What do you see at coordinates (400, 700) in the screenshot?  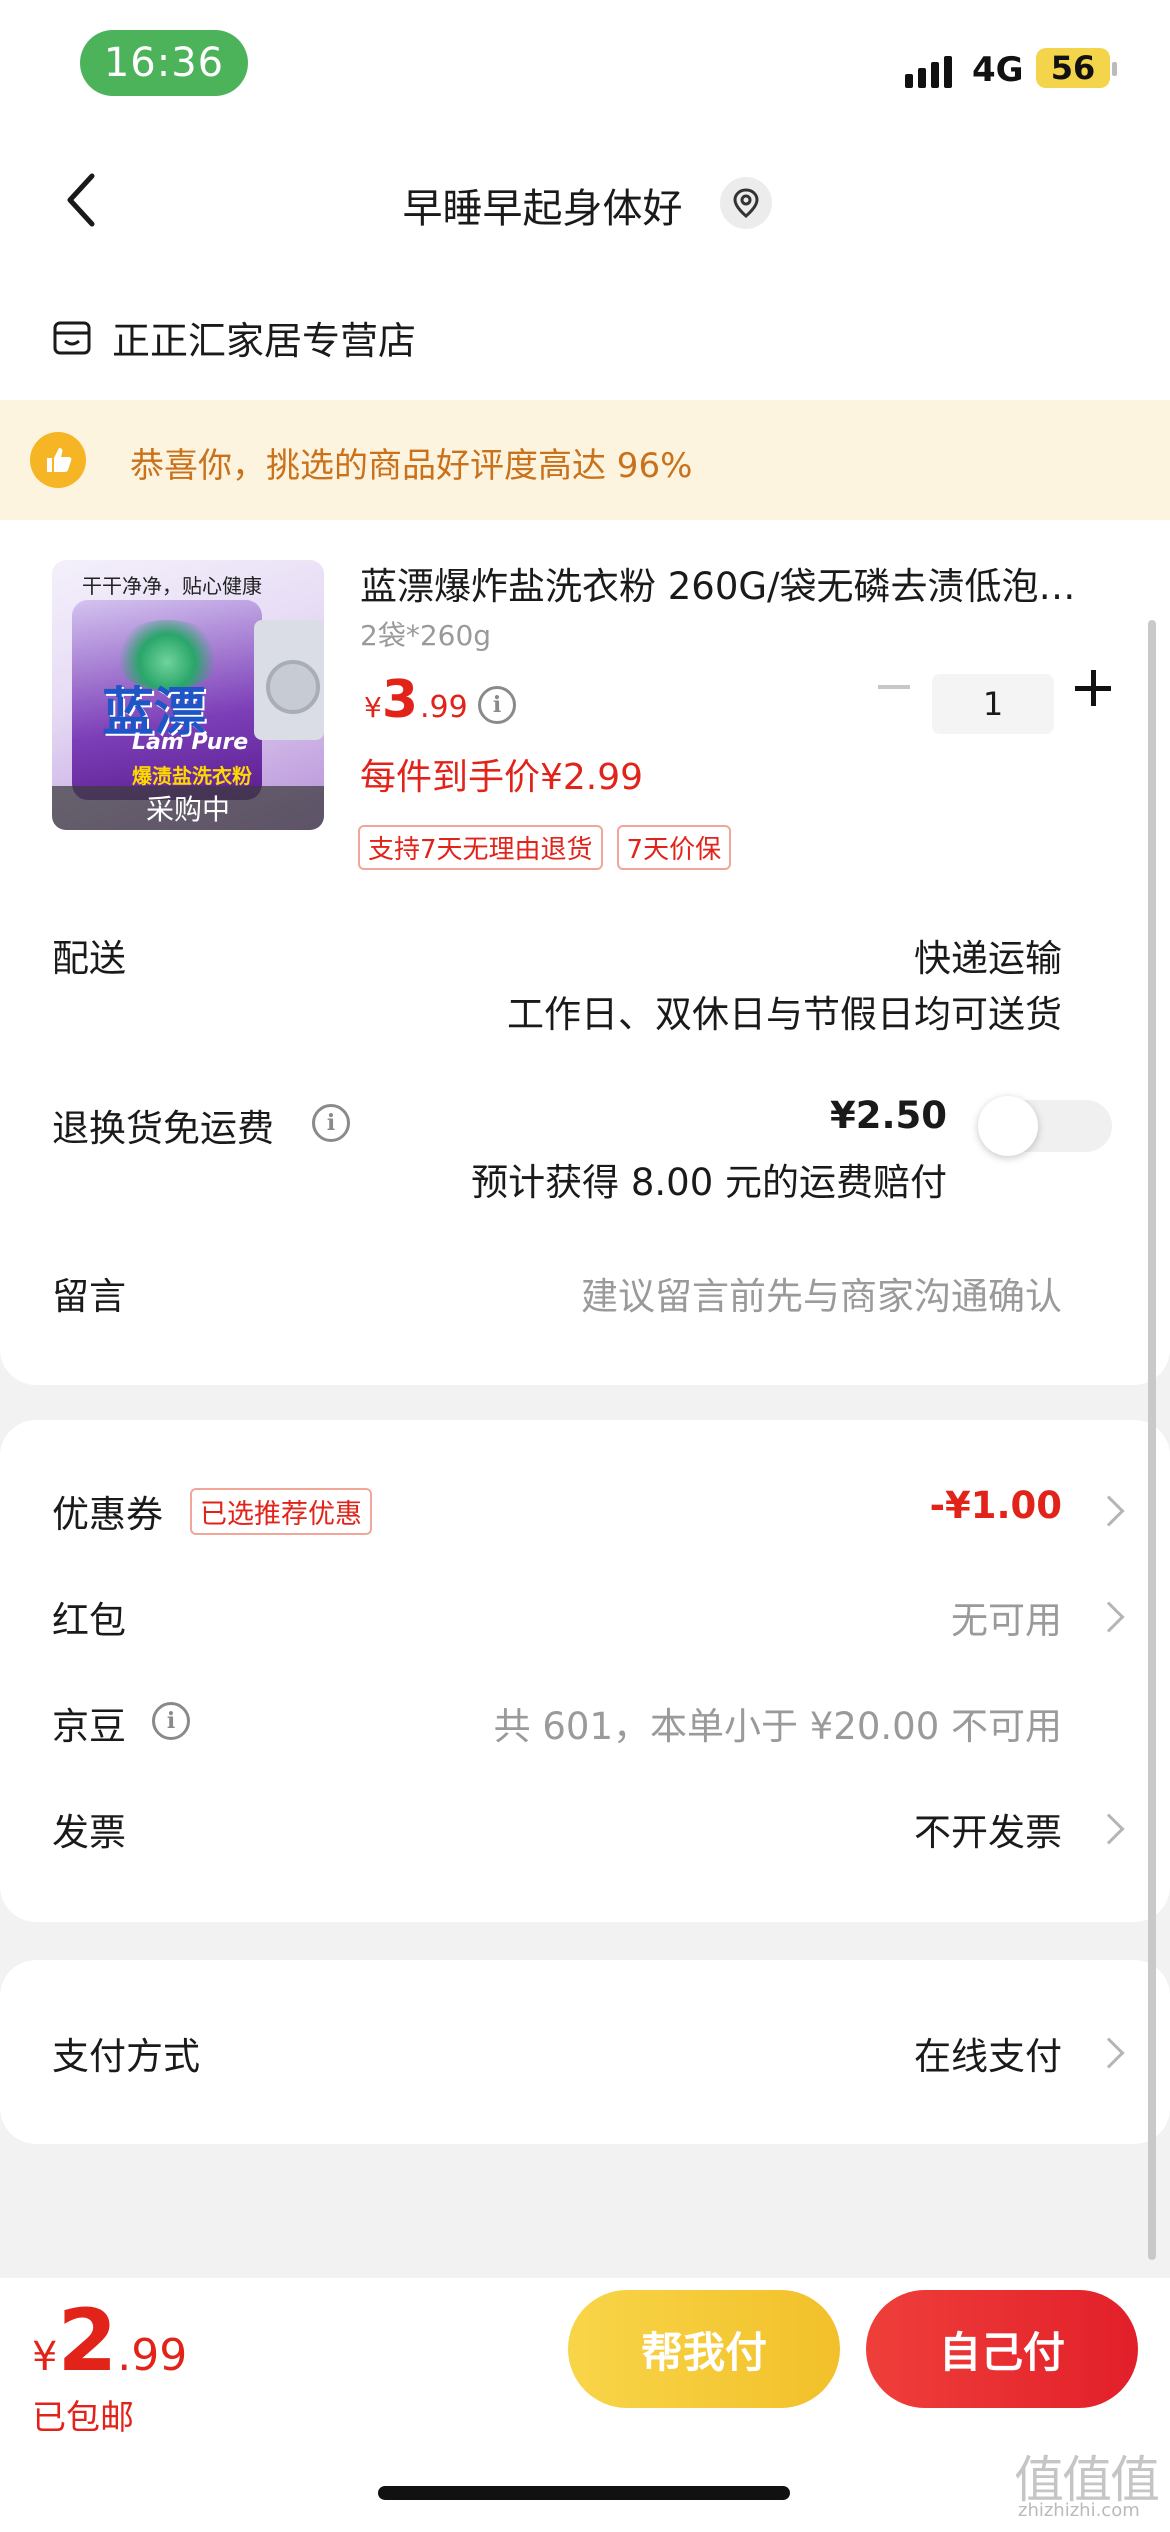 I see `price-integer: 3` at bounding box center [400, 700].